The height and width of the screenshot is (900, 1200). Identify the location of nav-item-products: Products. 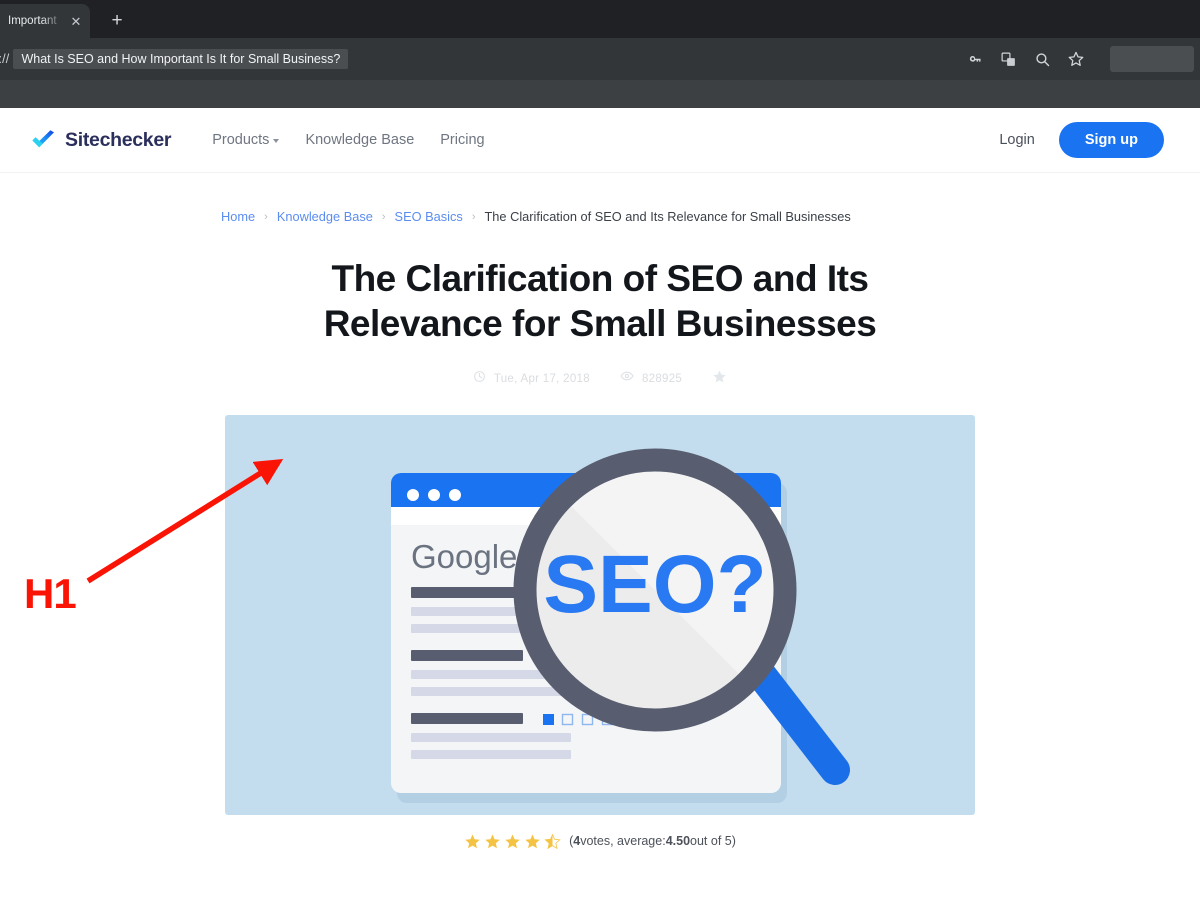
(246, 140).